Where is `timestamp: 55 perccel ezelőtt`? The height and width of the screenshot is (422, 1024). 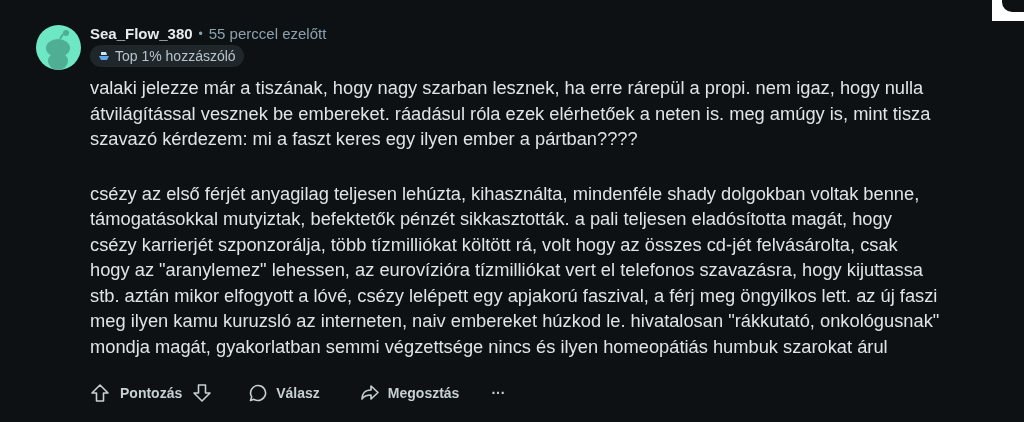 timestamp: 55 perccel ezelőtt is located at coordinates (267, 33).